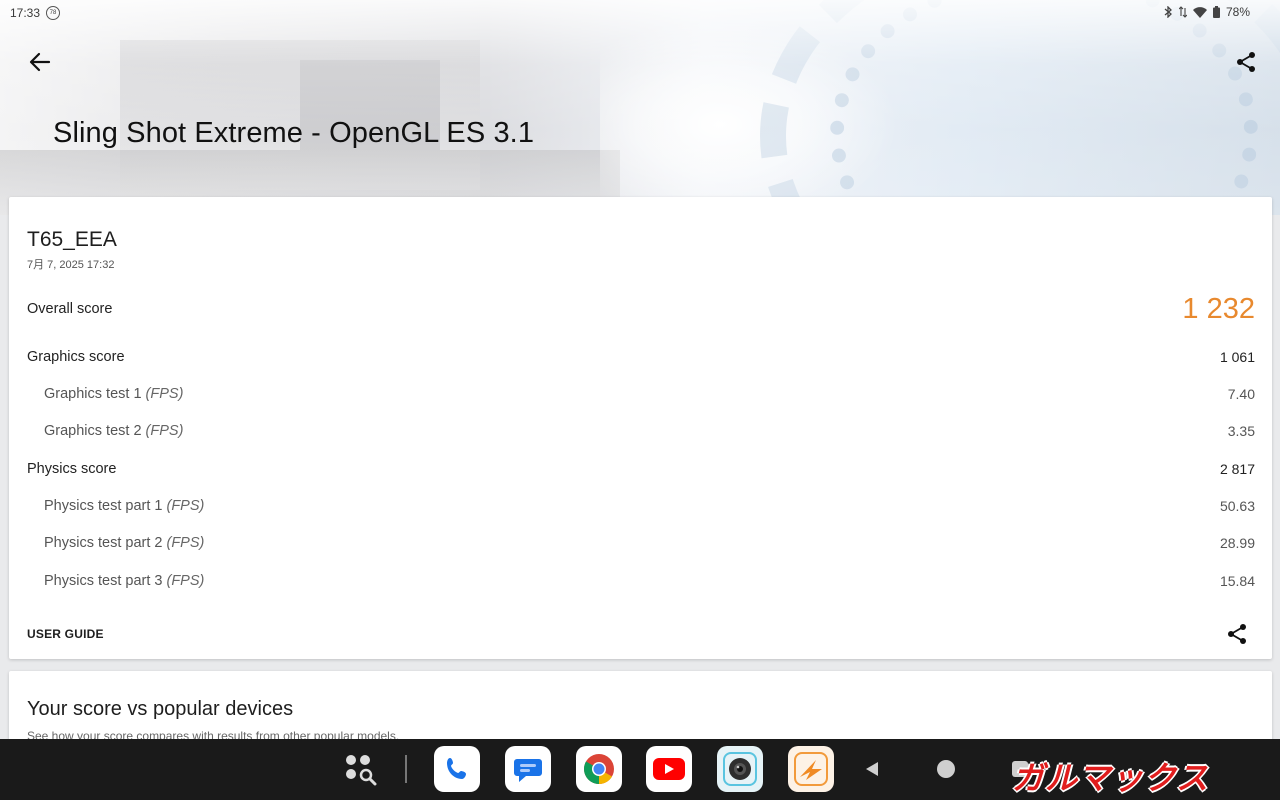 This screenshot has height=800, width=1280. What do you see at coordinates (641, 357) in the screenshot?
I see `graphics-score-row: Graphics score 1 061` at bounding box center [641, 357].